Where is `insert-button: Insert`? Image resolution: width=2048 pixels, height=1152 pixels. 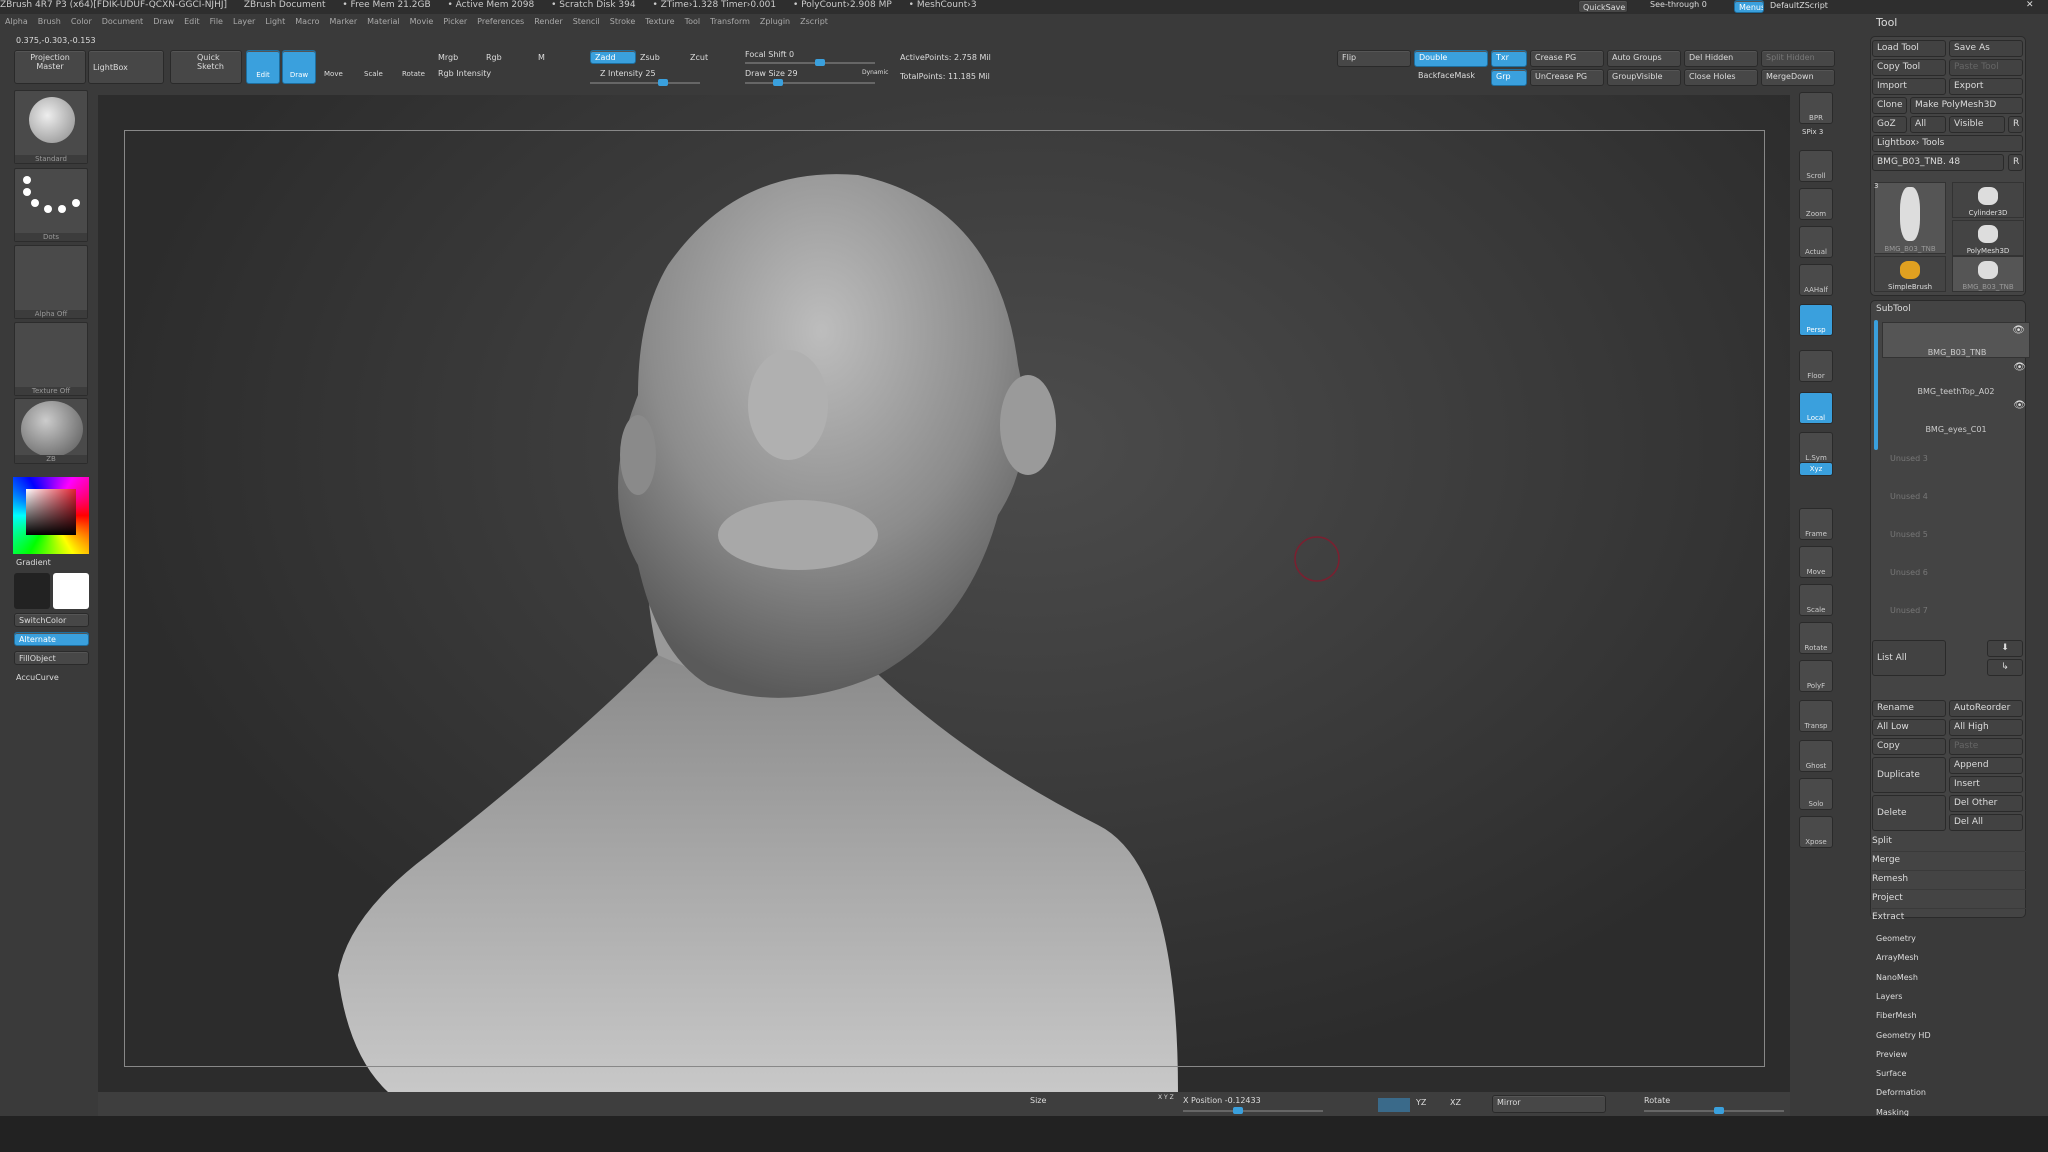
insert-button: Insert is located at coordinates (1986, 784).